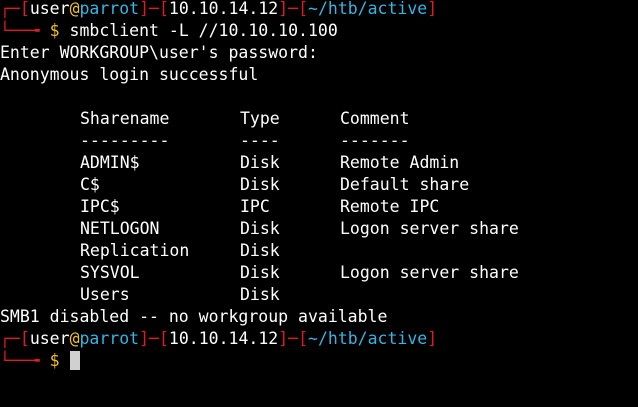  I want to click on header-comment: Comment, so click(375, 118).